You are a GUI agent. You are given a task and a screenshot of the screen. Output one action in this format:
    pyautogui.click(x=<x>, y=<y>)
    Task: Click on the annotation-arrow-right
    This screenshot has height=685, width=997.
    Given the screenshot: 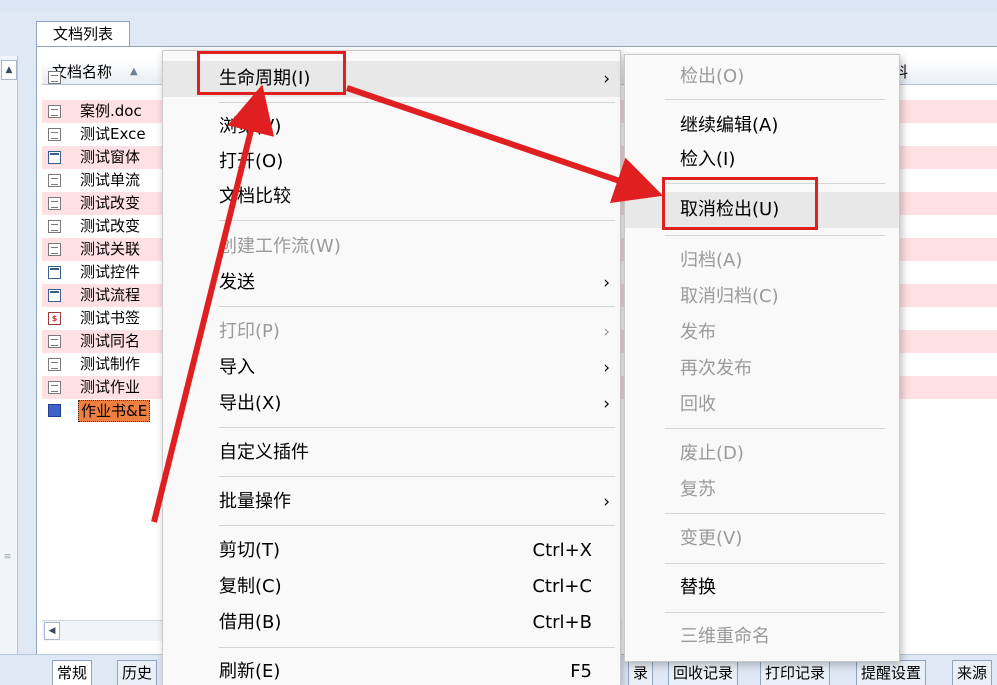 What is the action you would take?
    pyautogui.click(x=505, y=144)
    